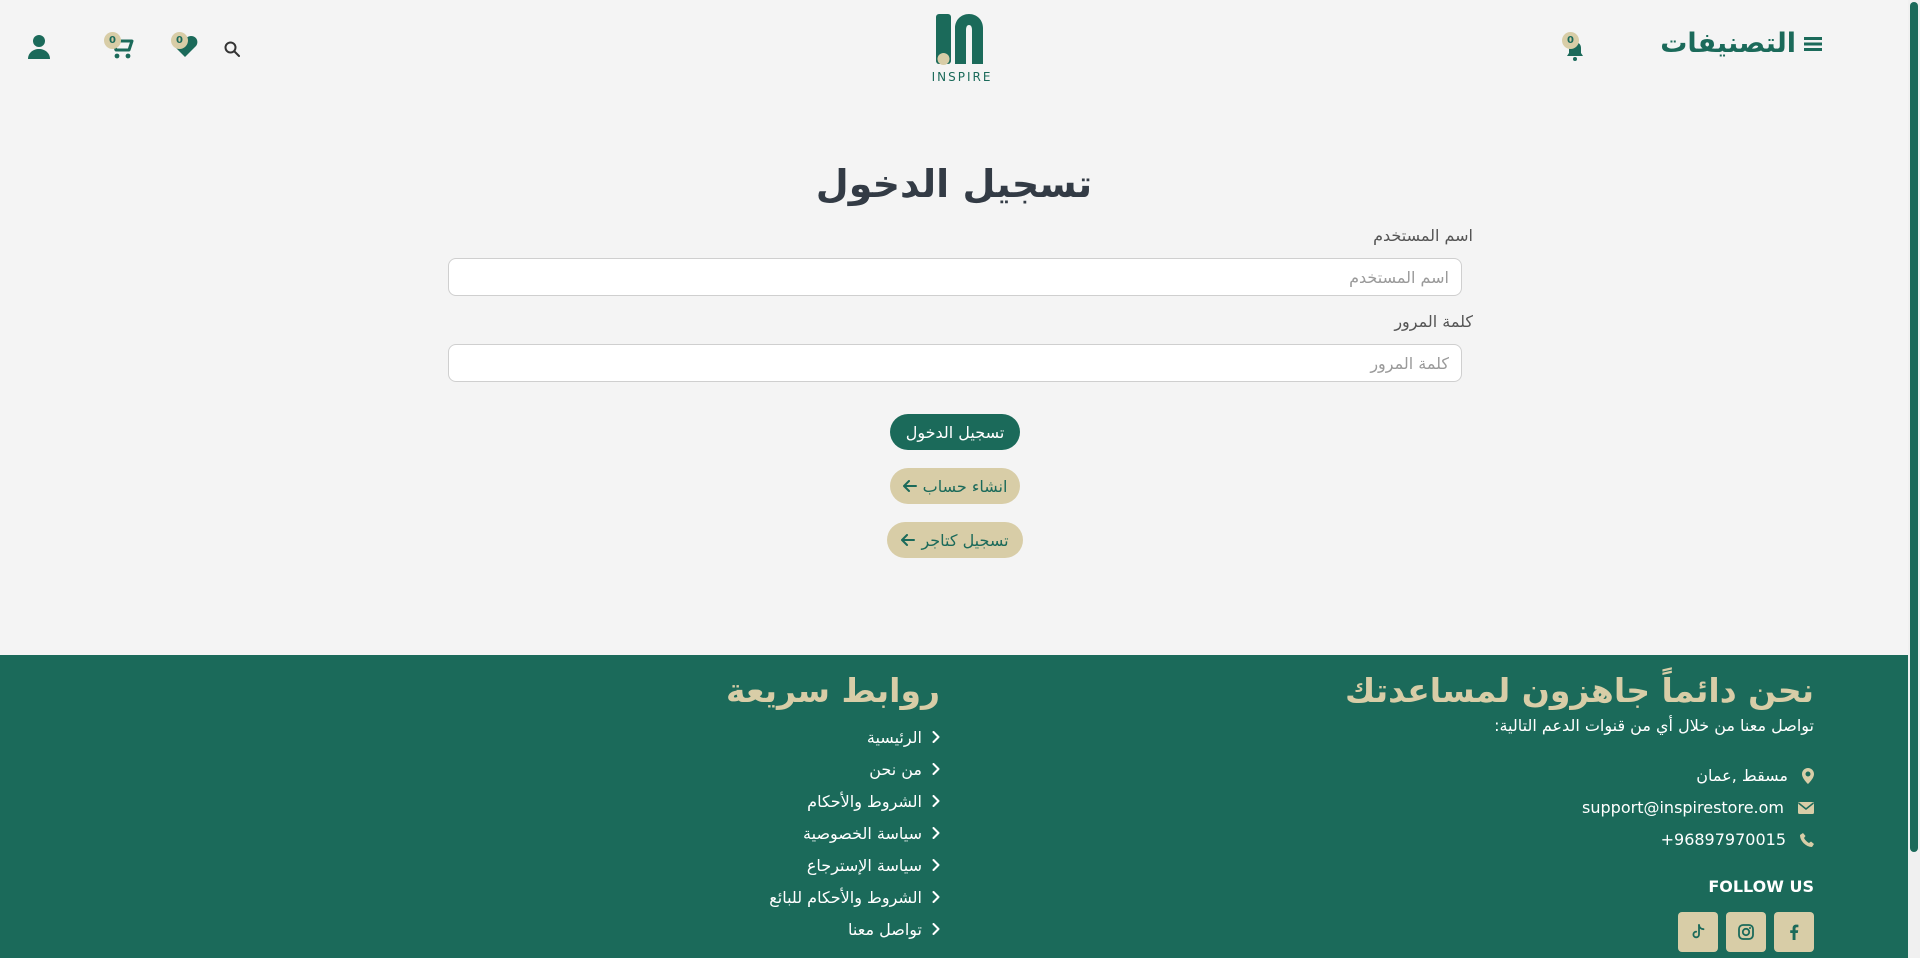 The image size is (1920, 958). I want to click on location-icon, so click(1808, 775).